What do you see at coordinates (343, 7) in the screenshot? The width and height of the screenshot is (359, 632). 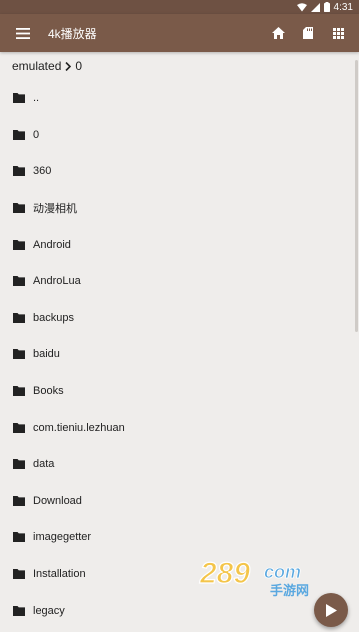 I see `status-time: 4:31` at bounding box center [343, 7].